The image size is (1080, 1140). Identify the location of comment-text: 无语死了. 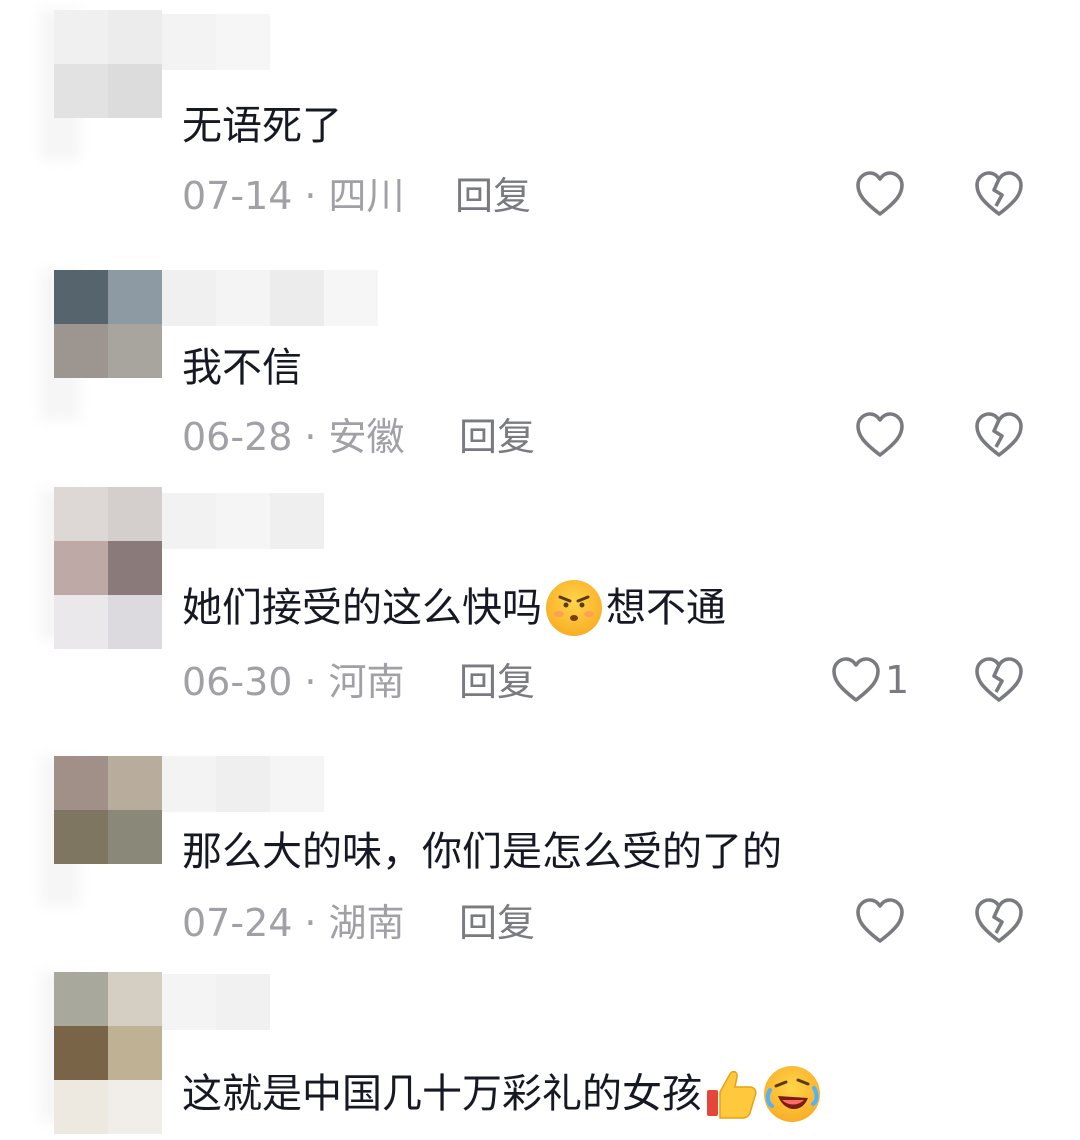
(262, 126).